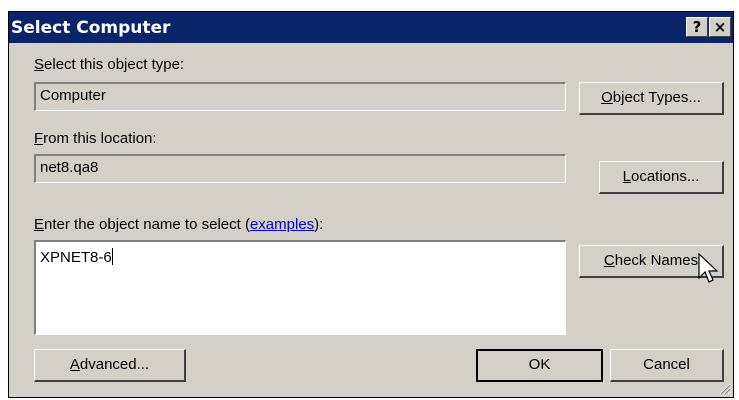 This screenshot has height=400, width=739. I want to click on object-name-value: XPNET8-6, so click(76, 257).